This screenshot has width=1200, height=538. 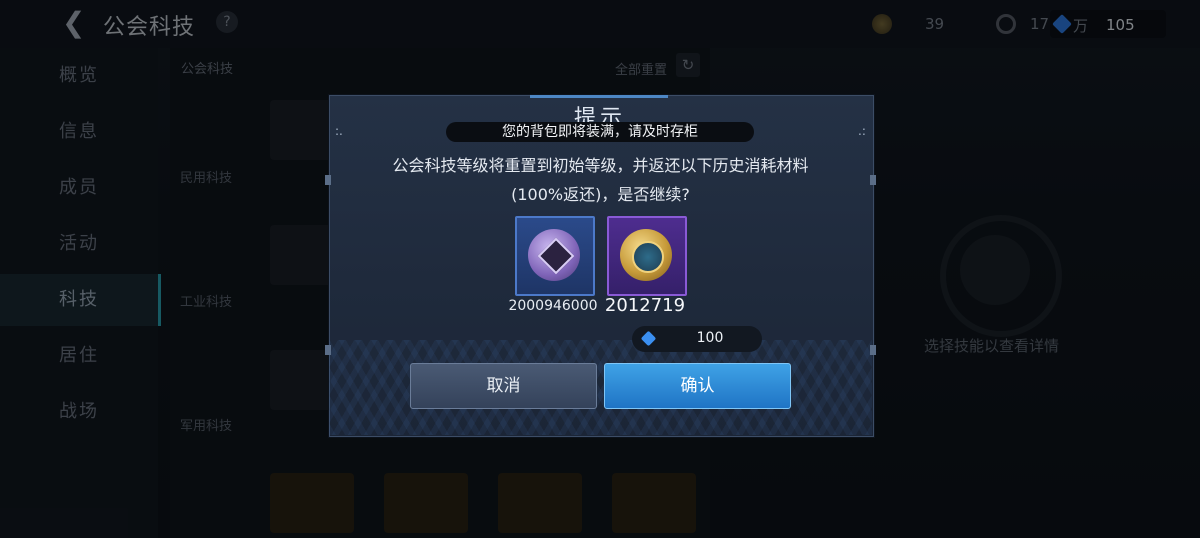 I want to click on reward-count: 2000946000, so click(x=553, y=306).